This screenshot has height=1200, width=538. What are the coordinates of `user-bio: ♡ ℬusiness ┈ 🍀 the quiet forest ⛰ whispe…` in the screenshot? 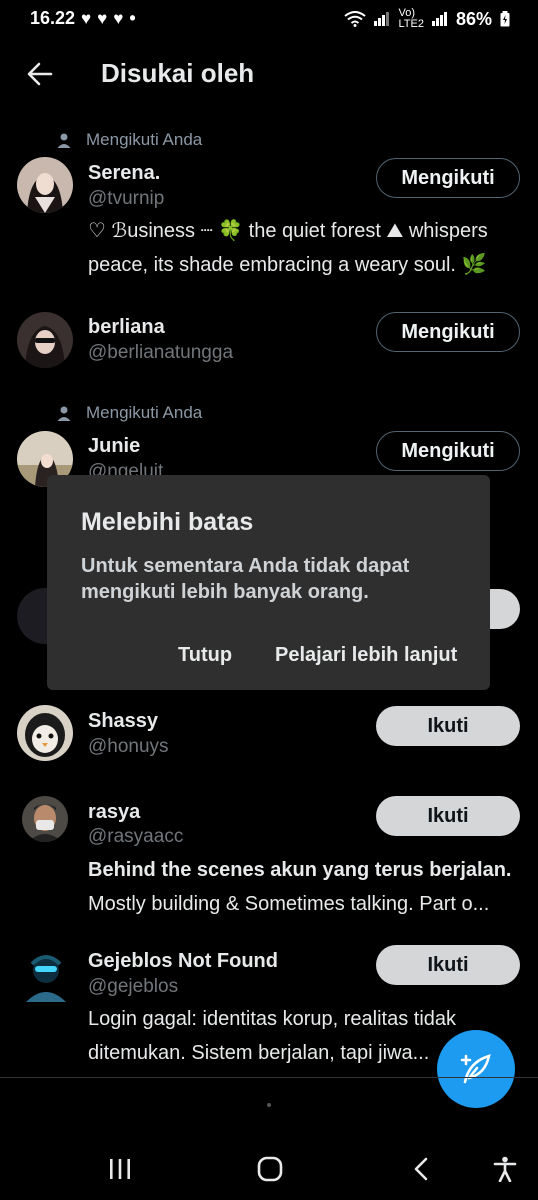 It's located at (308, 248).